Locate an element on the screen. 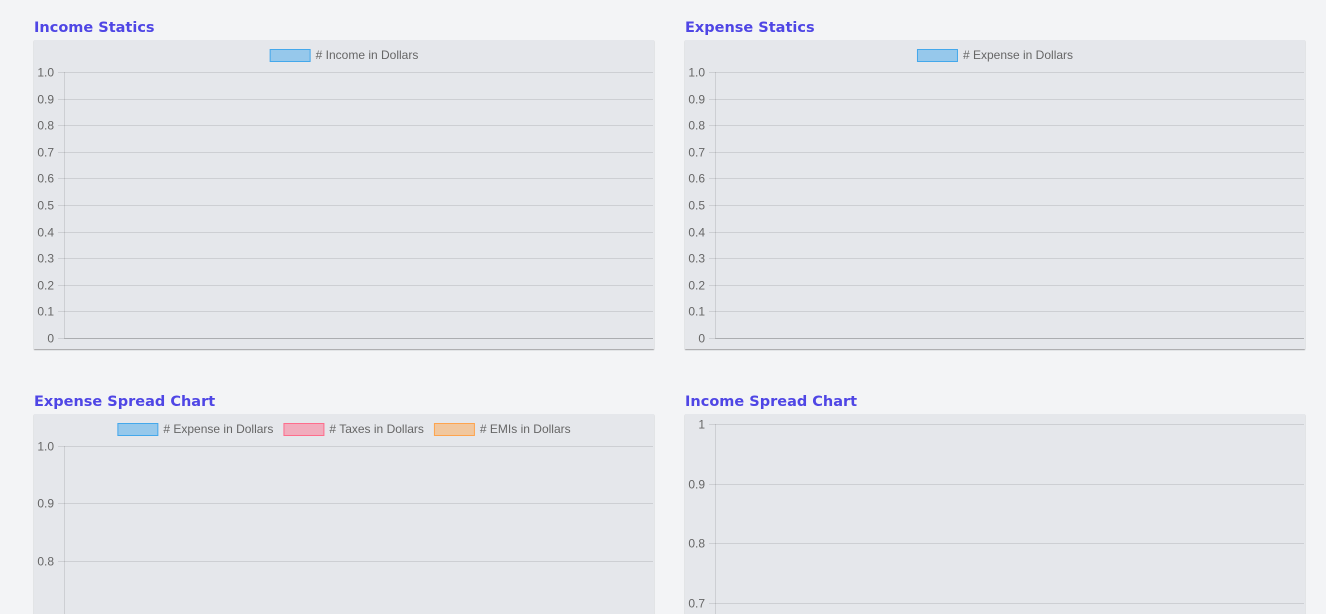  income-spread-chart: 1 0.9 0.8 0.7 is located at coordinates (996, 516).